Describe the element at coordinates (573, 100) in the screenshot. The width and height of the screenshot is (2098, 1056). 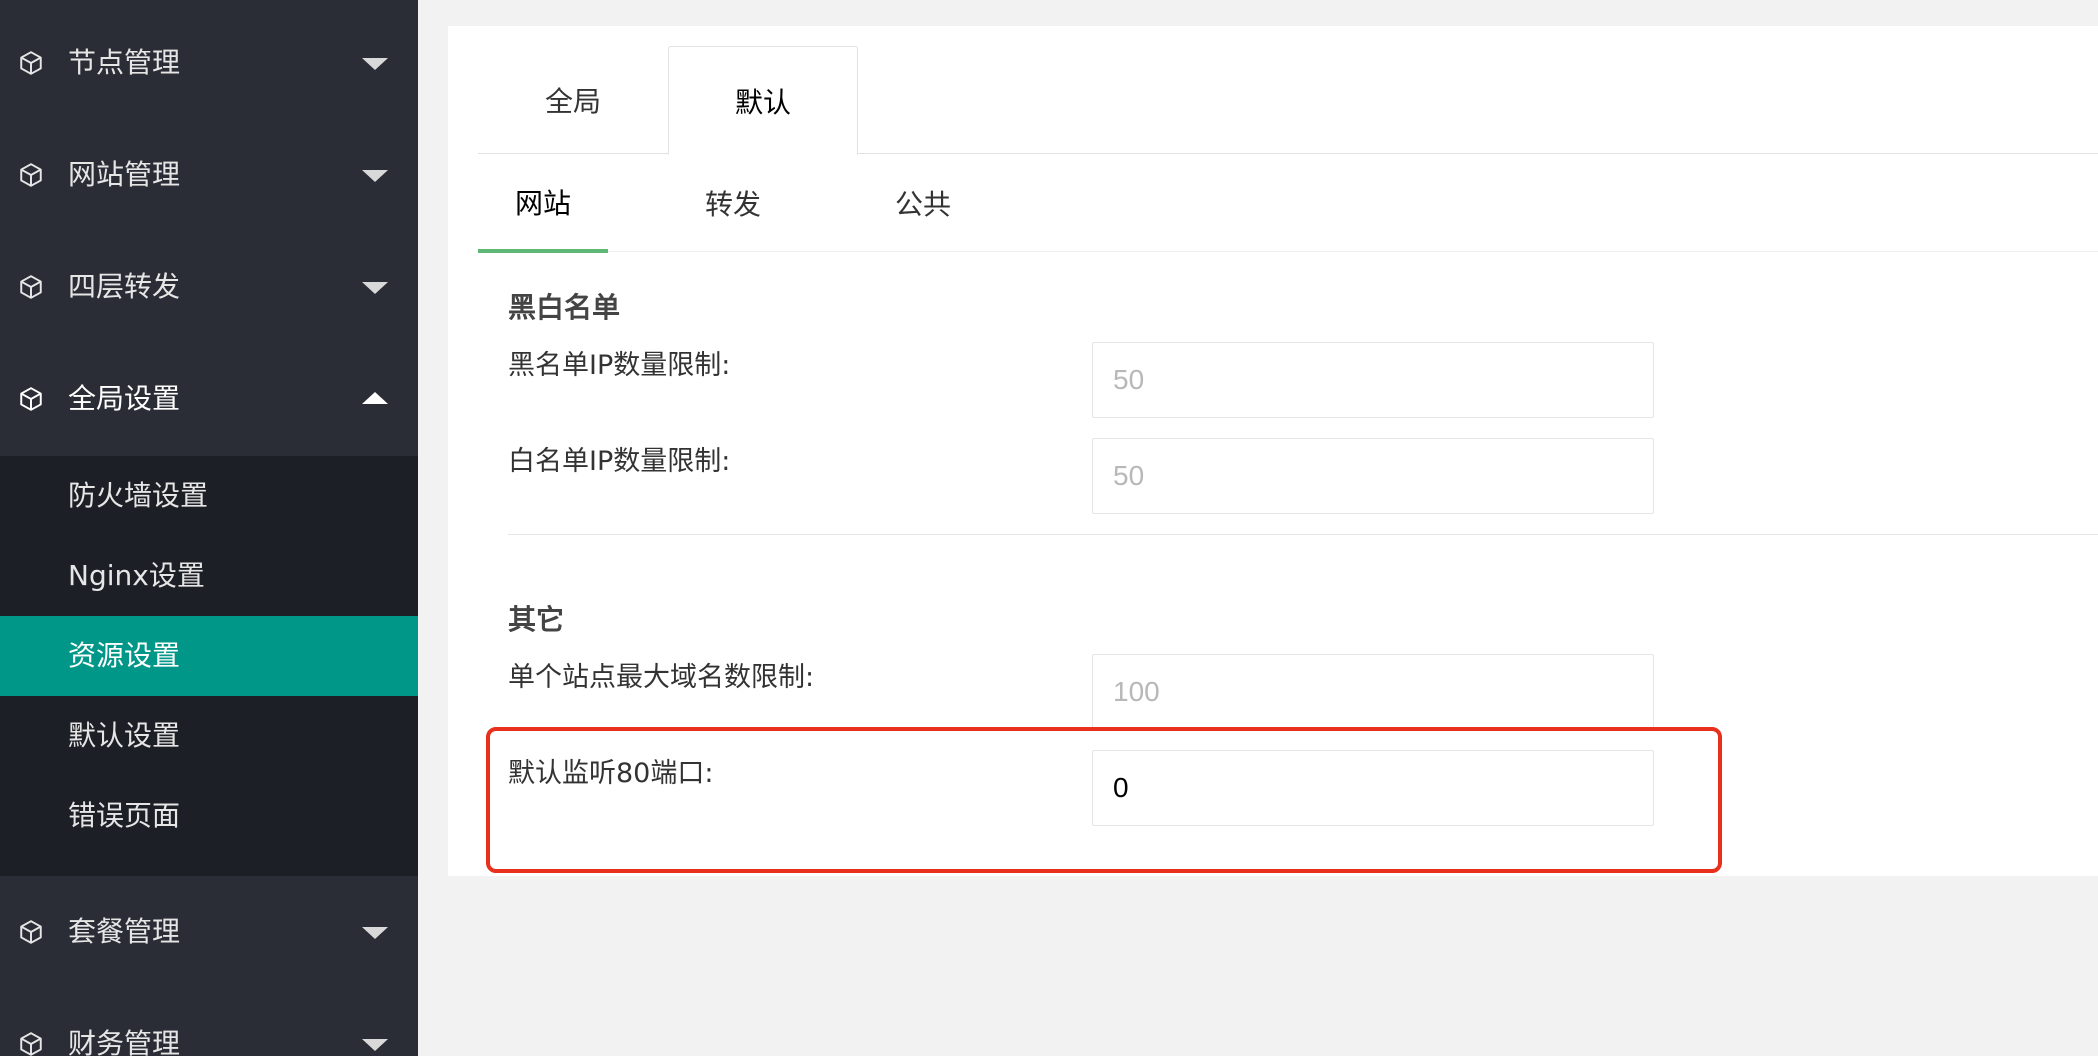
I see `tab-global: 全局` at that location.